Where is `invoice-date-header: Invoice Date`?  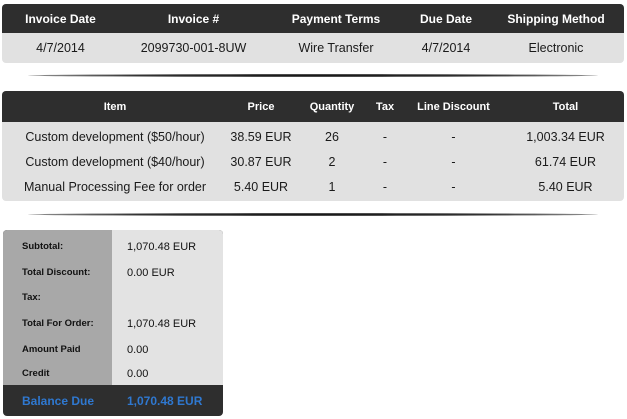
invoice-date-header: Invoice Date is located at coordinates (60, 18).